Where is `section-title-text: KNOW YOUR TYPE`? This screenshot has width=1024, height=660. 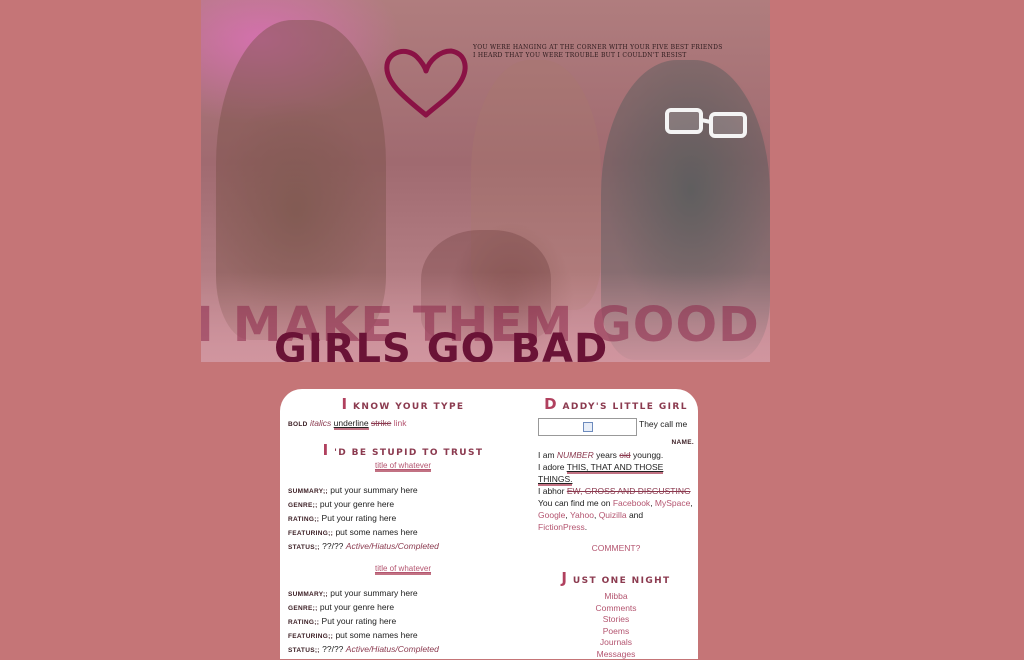 section-title-text: KNOW YOUR TYPE is located at coordinates (408, 407).